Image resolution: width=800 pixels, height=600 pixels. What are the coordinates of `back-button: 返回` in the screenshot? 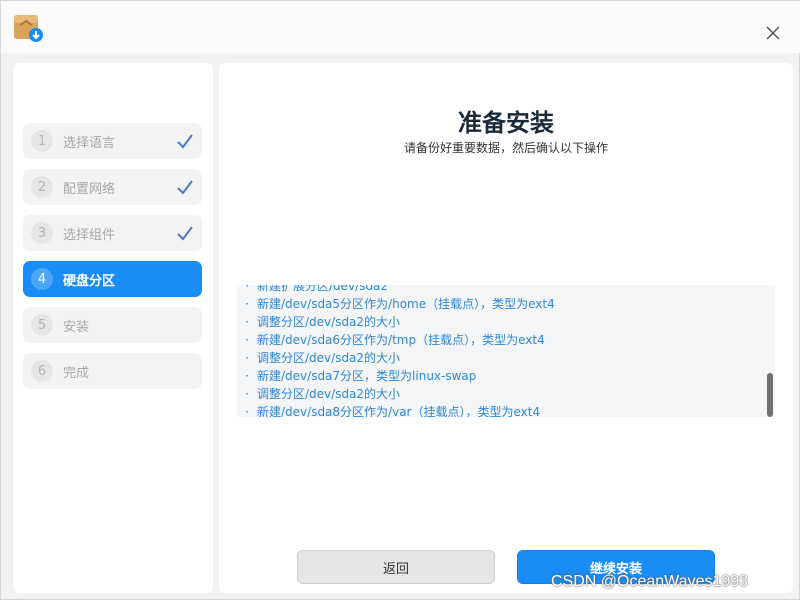 It's located at (396, 567).